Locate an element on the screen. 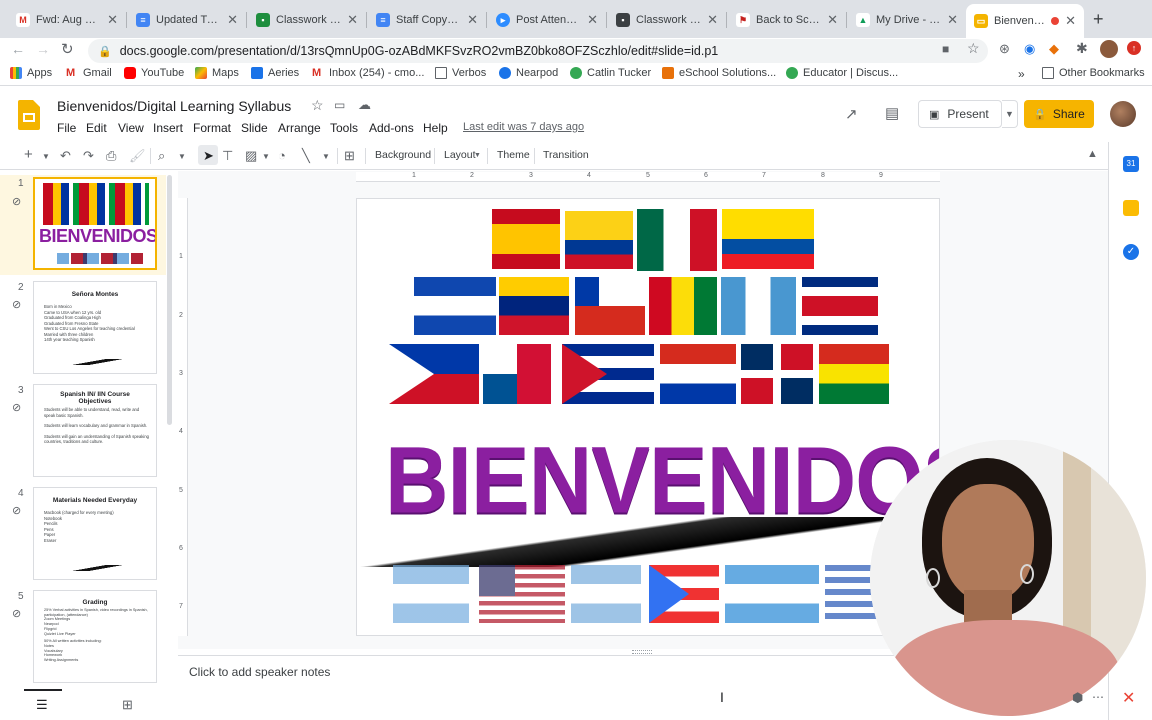 Image resolution: width=1152 pixels, height=720 pixels. list-view-icon: ☰ is located at coordinates (42, 705).